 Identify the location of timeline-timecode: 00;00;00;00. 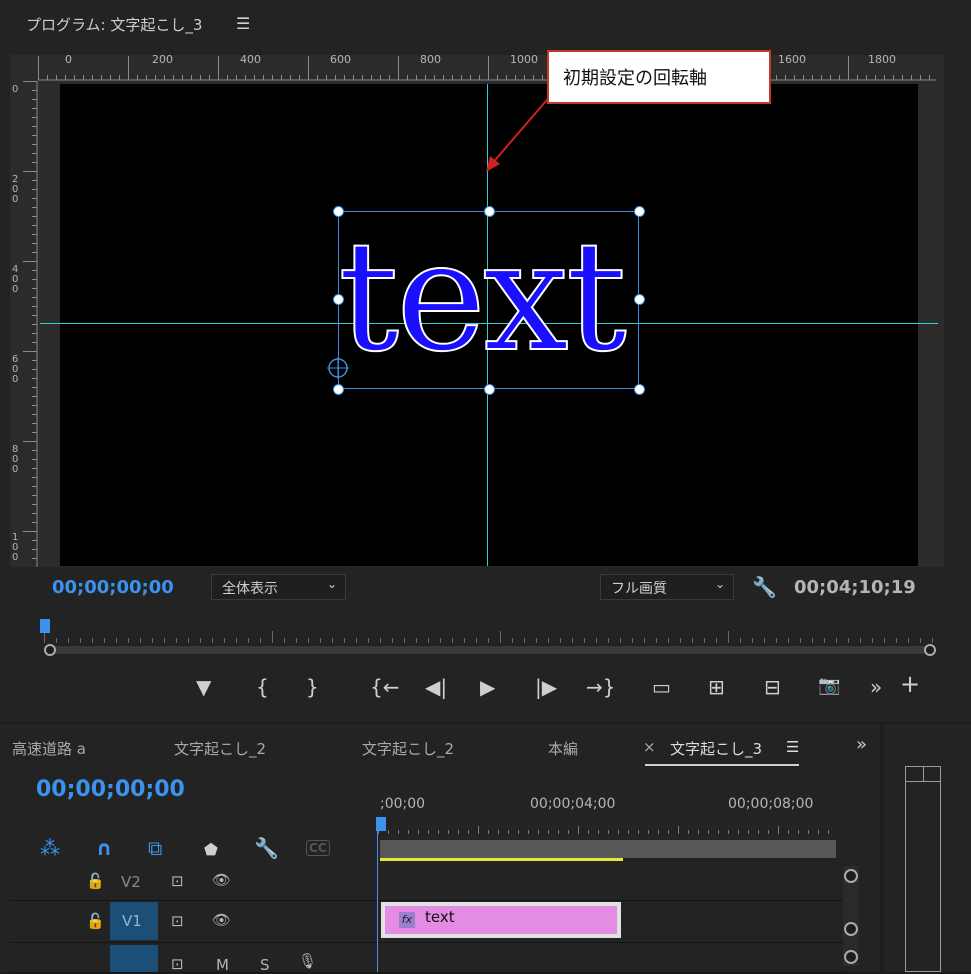
(110, 789).